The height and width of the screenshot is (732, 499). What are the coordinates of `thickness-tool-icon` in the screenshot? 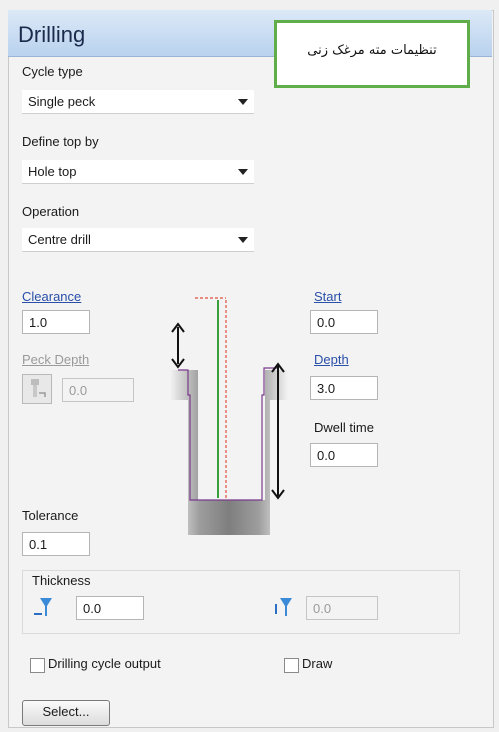 It's located at (43, 607).